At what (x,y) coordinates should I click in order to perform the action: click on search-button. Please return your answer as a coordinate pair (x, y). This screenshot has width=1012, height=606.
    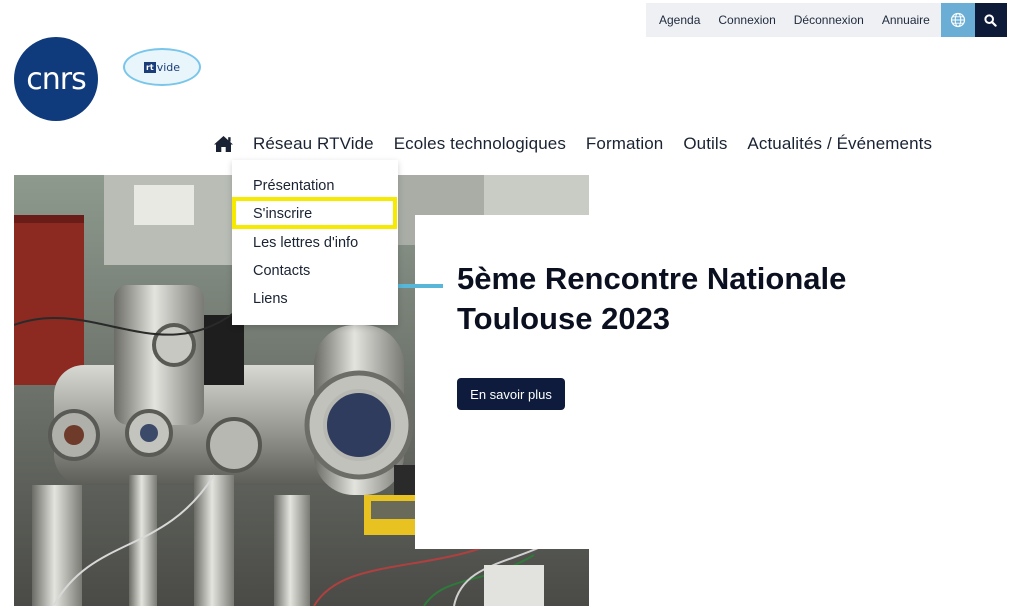
    Looking at the image, I should click on (990, 20).